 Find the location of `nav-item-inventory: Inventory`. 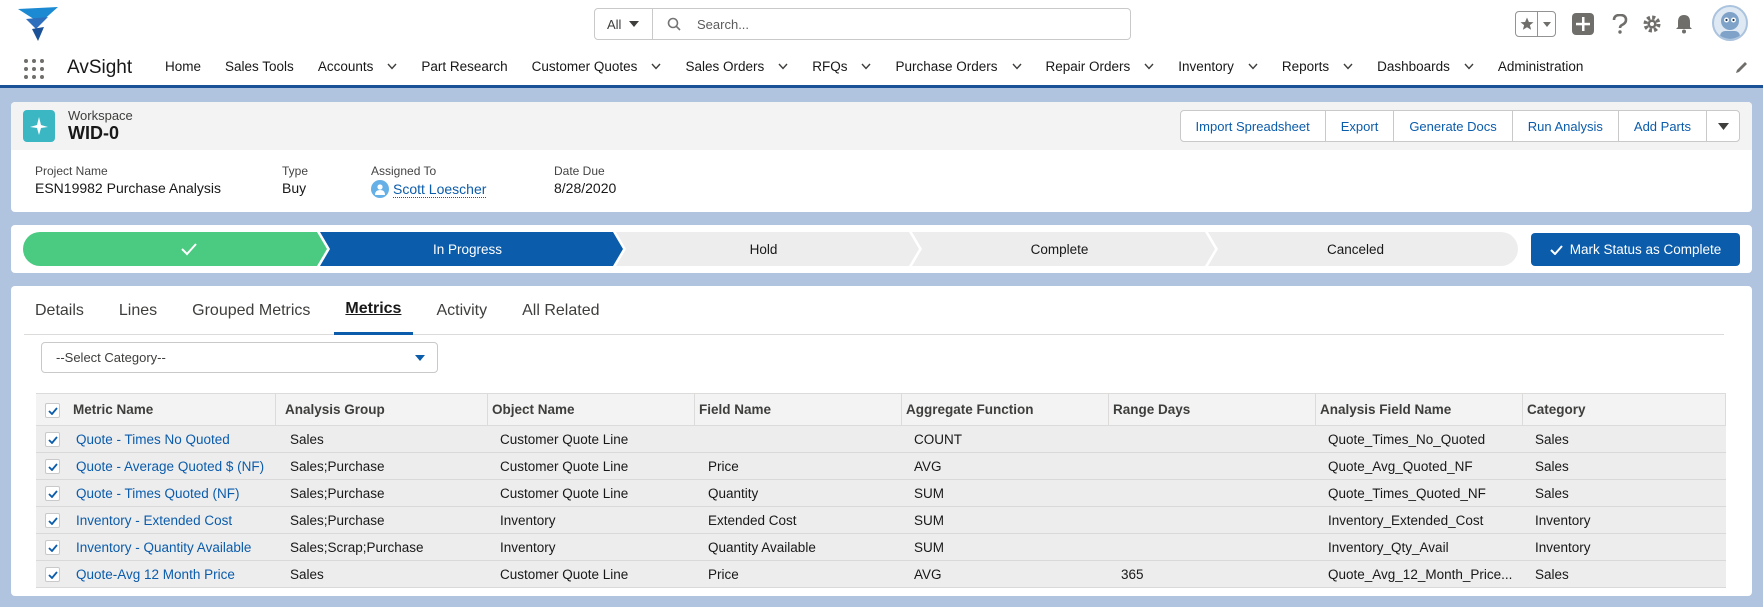

nav-item-inventory: Inventory is located at coordinates (1218, 66).